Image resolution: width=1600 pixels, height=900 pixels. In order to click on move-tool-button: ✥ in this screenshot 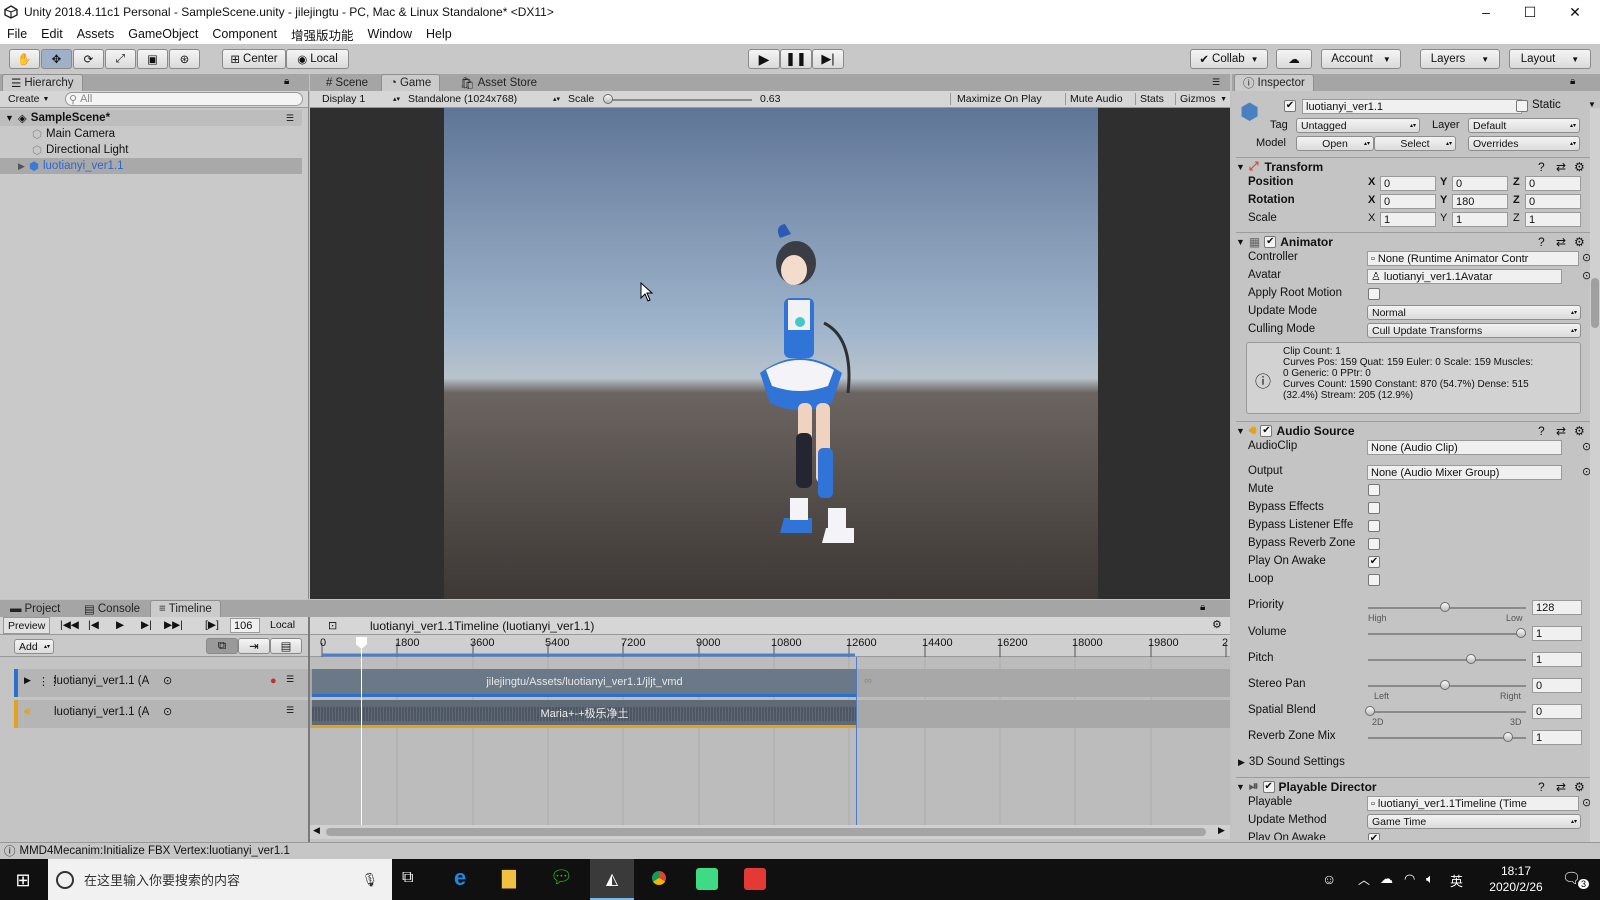, I will do `click(56, 59)`.